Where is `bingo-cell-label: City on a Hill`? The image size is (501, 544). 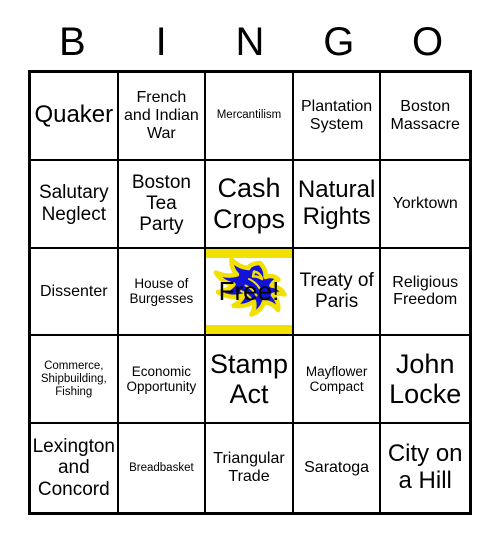
bingo-cell-label: City on a Hill is located at coordinates (425, 467).